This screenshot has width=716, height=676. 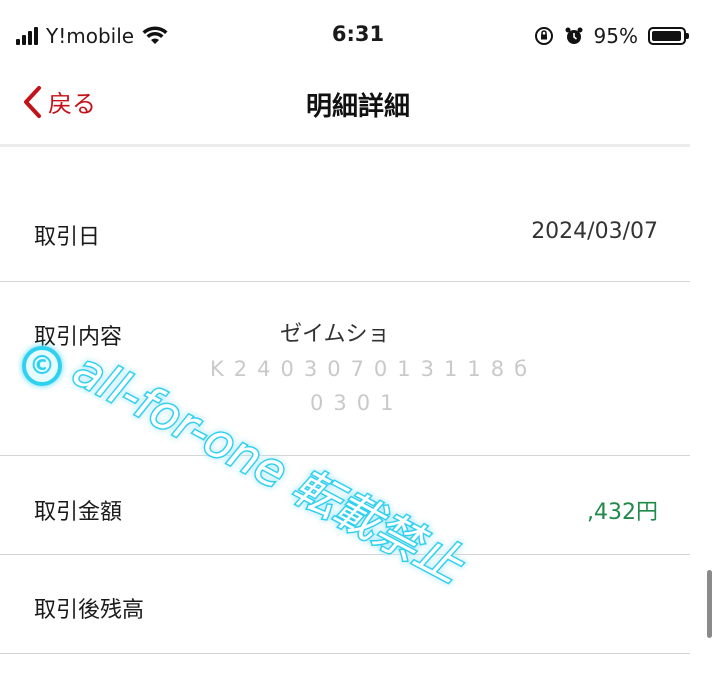 I want to click on battery-percent: 95%, so click(x=615, y=36).